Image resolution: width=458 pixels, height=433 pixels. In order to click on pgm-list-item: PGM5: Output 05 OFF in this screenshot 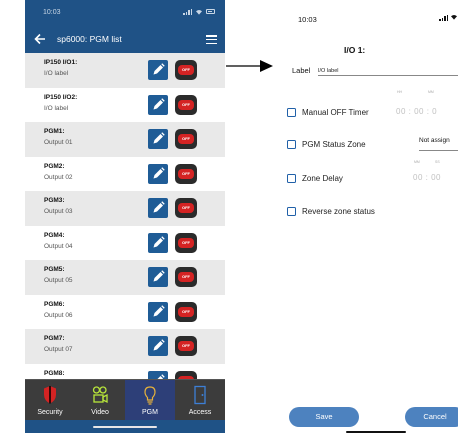, I will do `click(125, 277)`.